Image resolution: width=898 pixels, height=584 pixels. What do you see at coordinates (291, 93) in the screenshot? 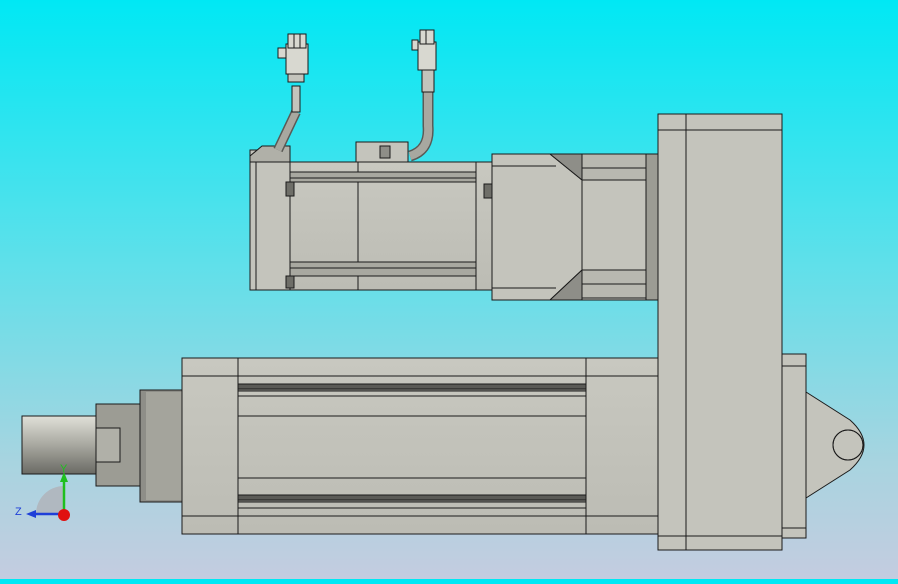
I see `power-cable` at bounding box center [291, 93].